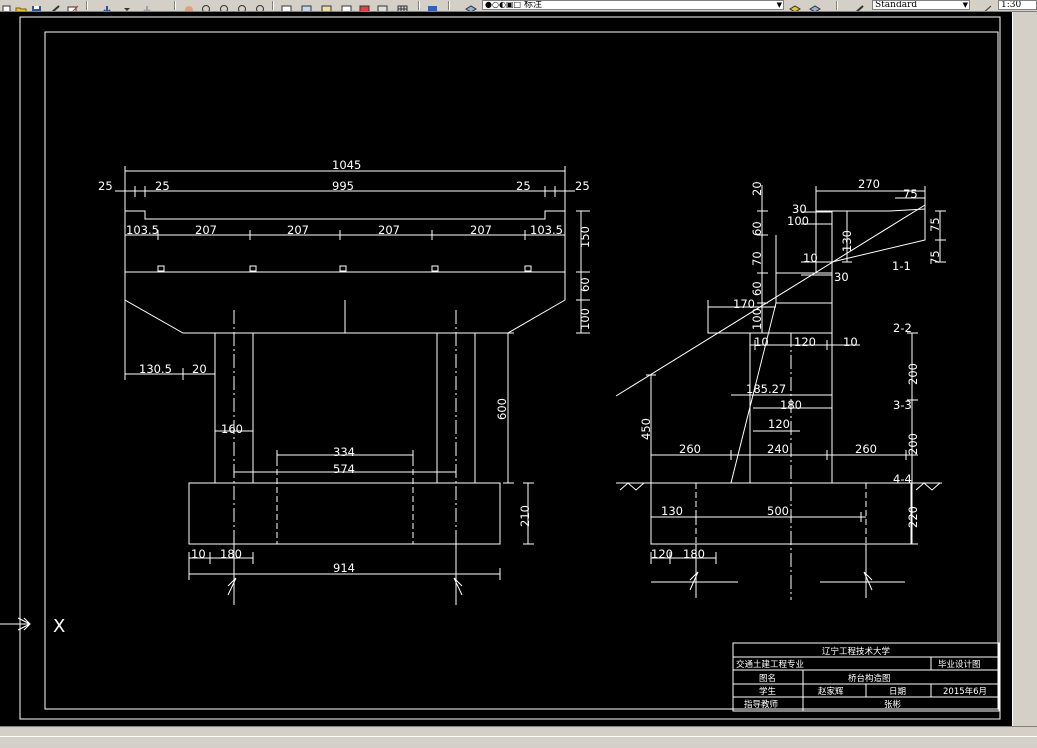  Describe the element at coordinates (913, 517) in the screenshot. I see `dim-text: 220` at that location.